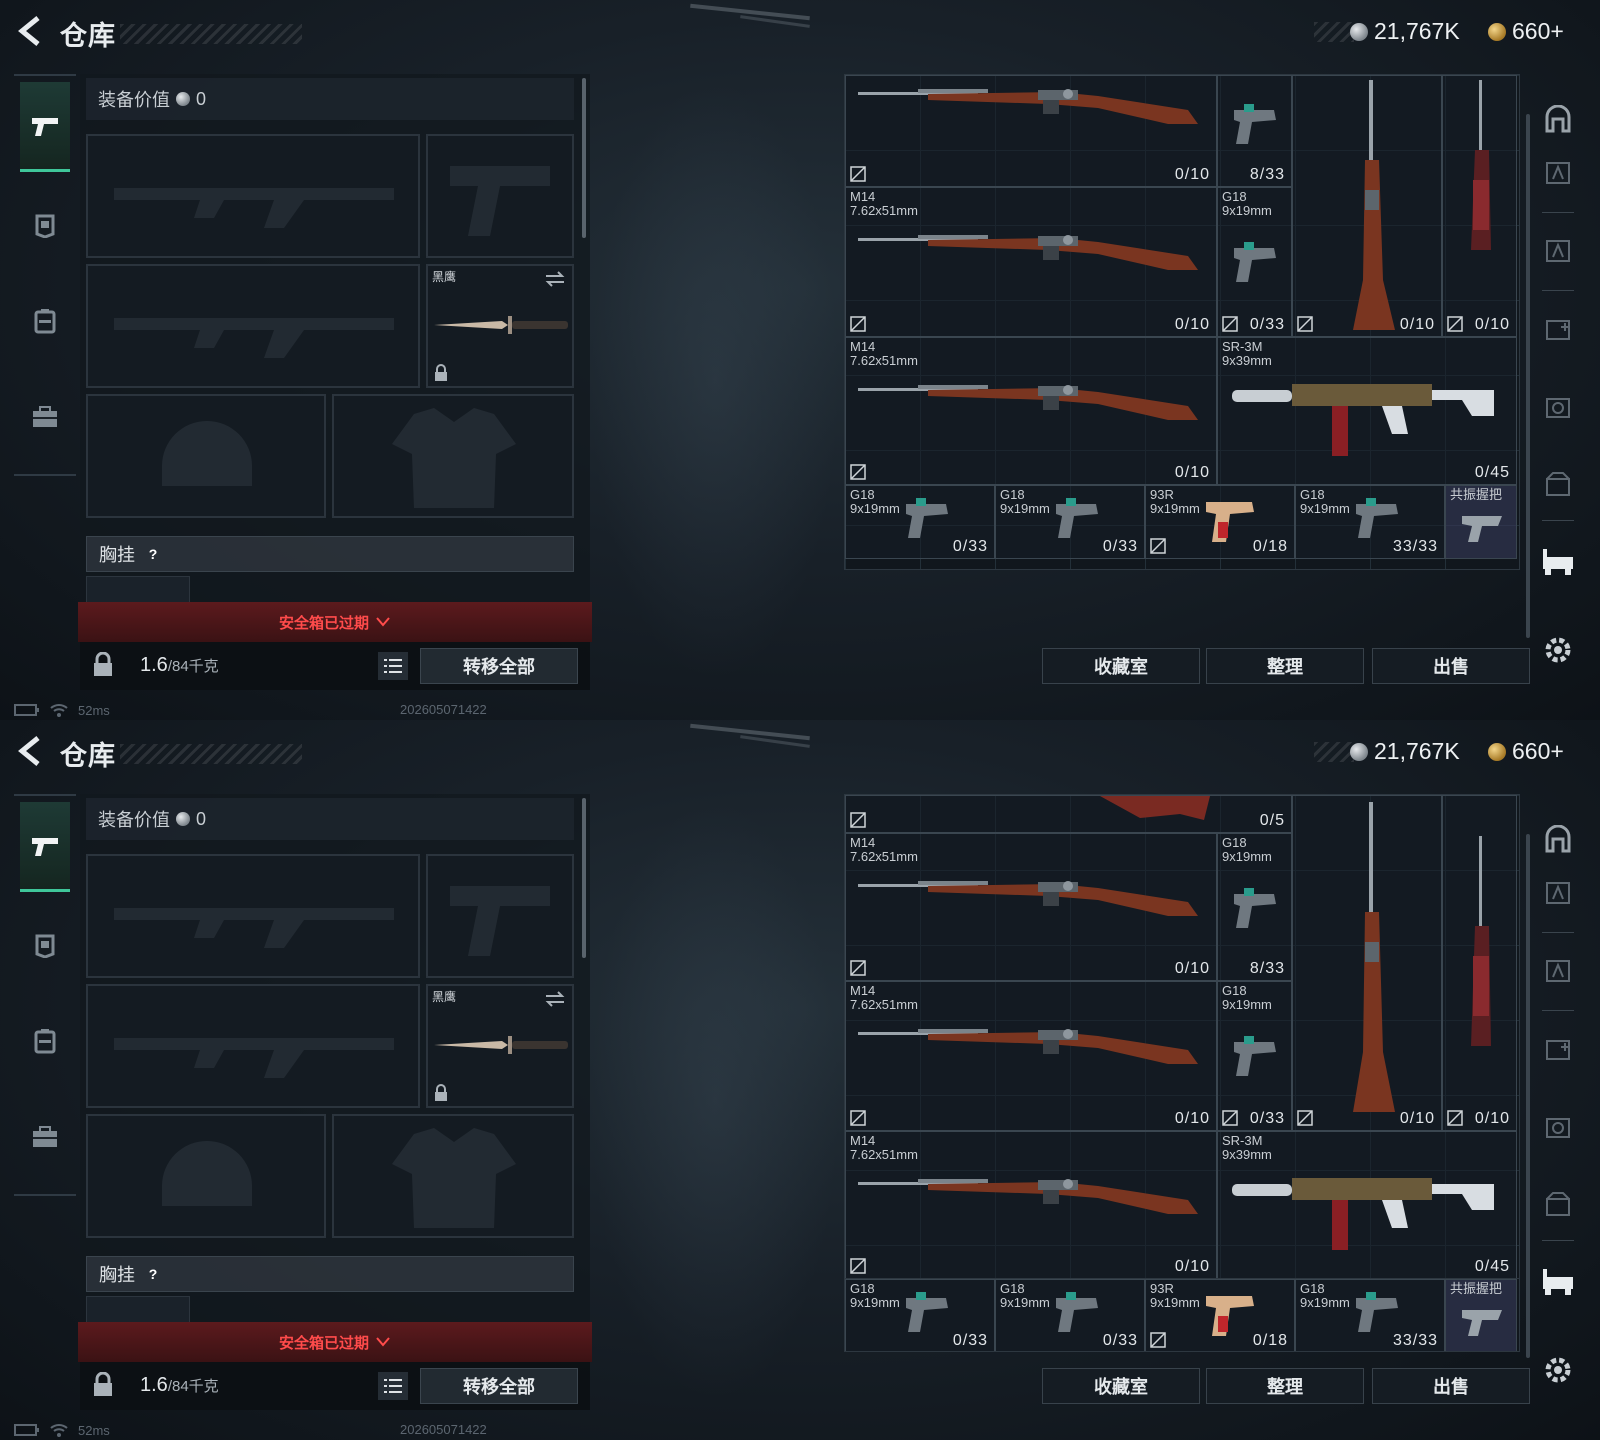 The width and height of the screenshot is (1600, 1440). I want to click on item-cell: G18 9x19mm 8/33, so click(1254, 907).